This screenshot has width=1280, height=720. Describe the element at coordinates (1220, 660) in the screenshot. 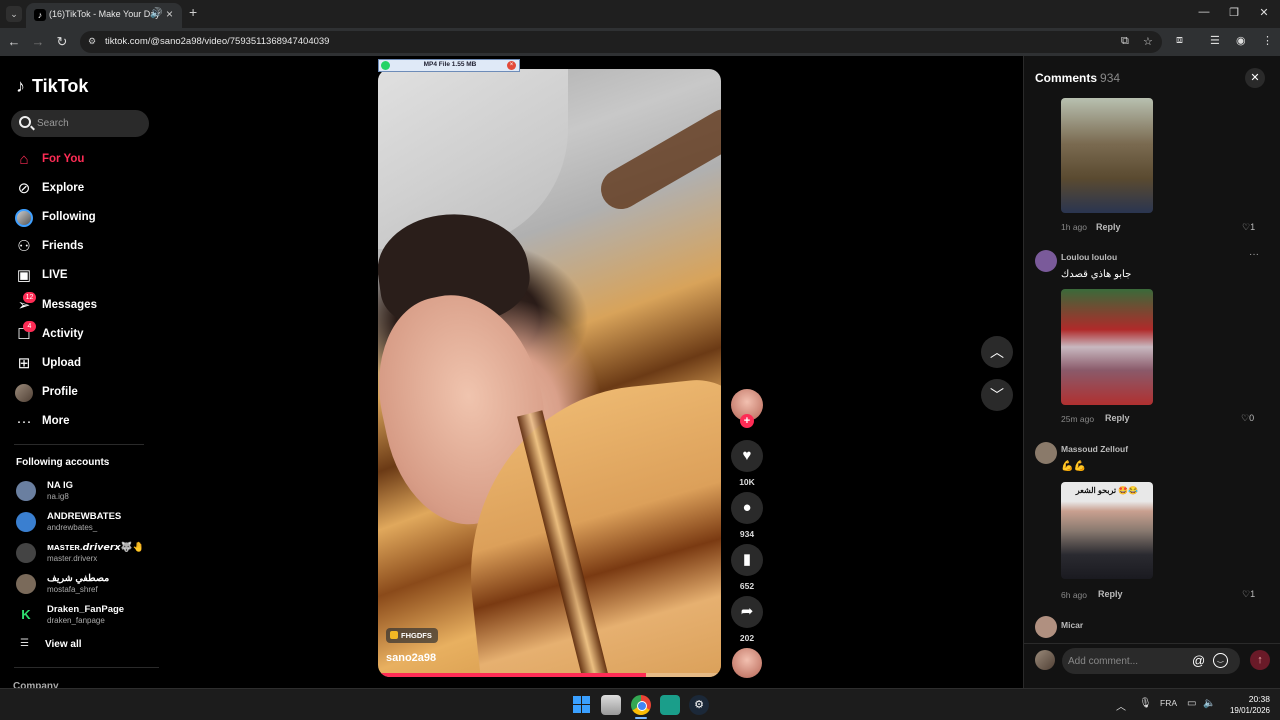

I see `emoji-icon: ‿` at that location.